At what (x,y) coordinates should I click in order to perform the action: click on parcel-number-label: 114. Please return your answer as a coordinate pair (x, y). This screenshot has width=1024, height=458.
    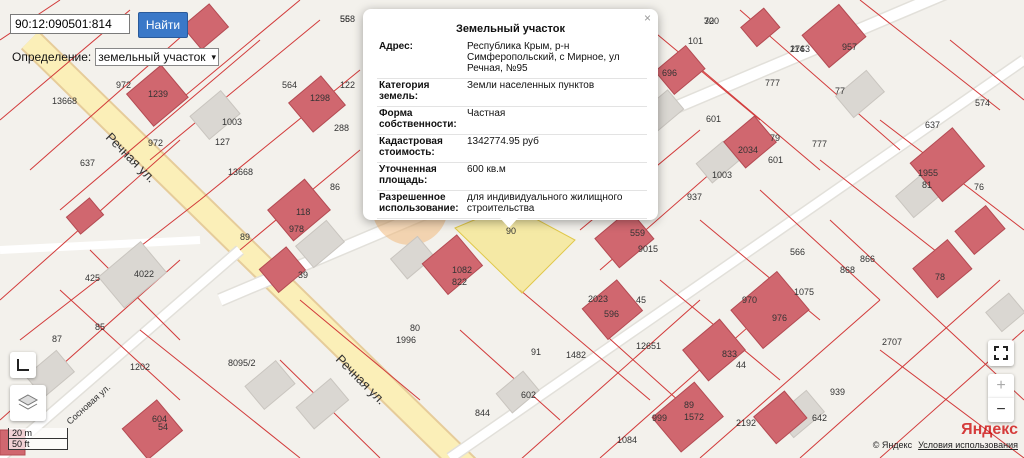
    Looking at the image, I should click on (797, 49).